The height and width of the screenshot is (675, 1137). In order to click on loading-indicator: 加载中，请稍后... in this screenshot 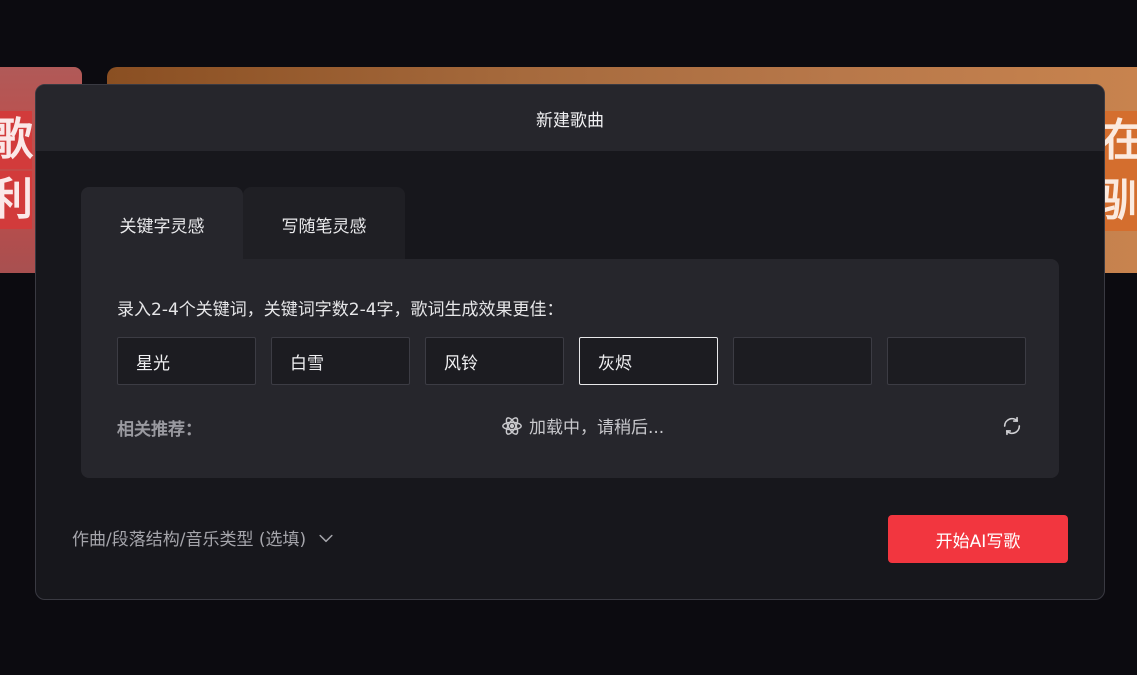, I will do `click(582, 425)`.